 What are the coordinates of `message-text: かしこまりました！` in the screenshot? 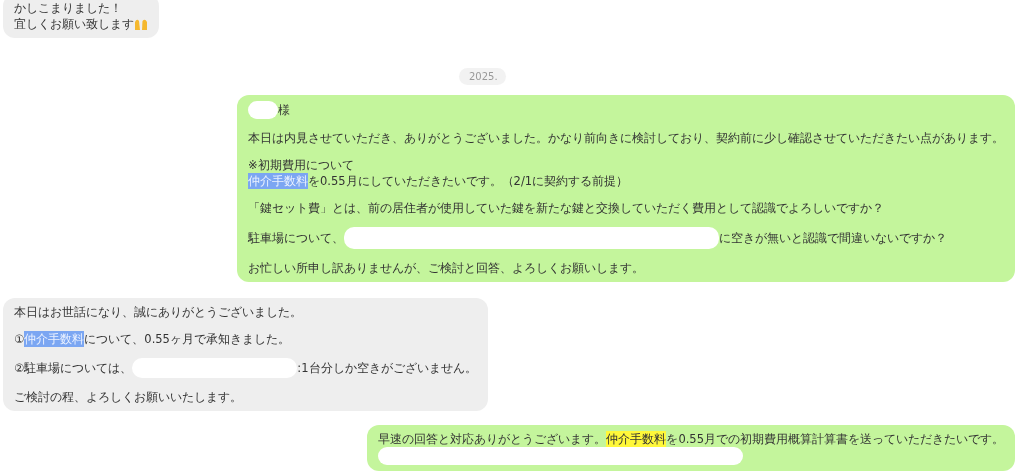 It's located at (68, 8).